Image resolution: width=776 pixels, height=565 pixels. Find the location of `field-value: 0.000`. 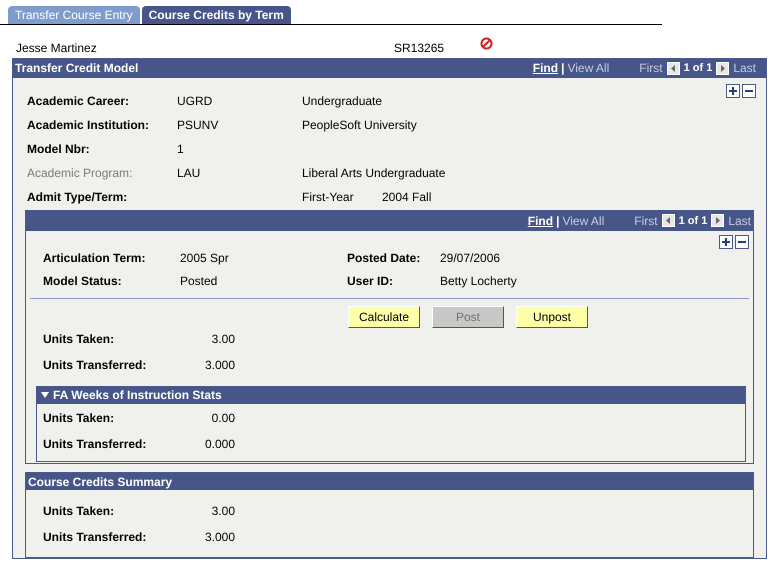

field-value: 0.000 is located at coordinates (219, 444).